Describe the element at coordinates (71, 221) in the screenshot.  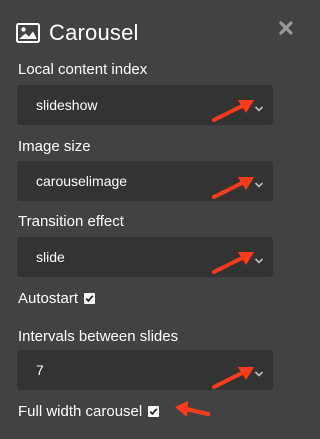
I see `transition-label: Transition effect` at that location.